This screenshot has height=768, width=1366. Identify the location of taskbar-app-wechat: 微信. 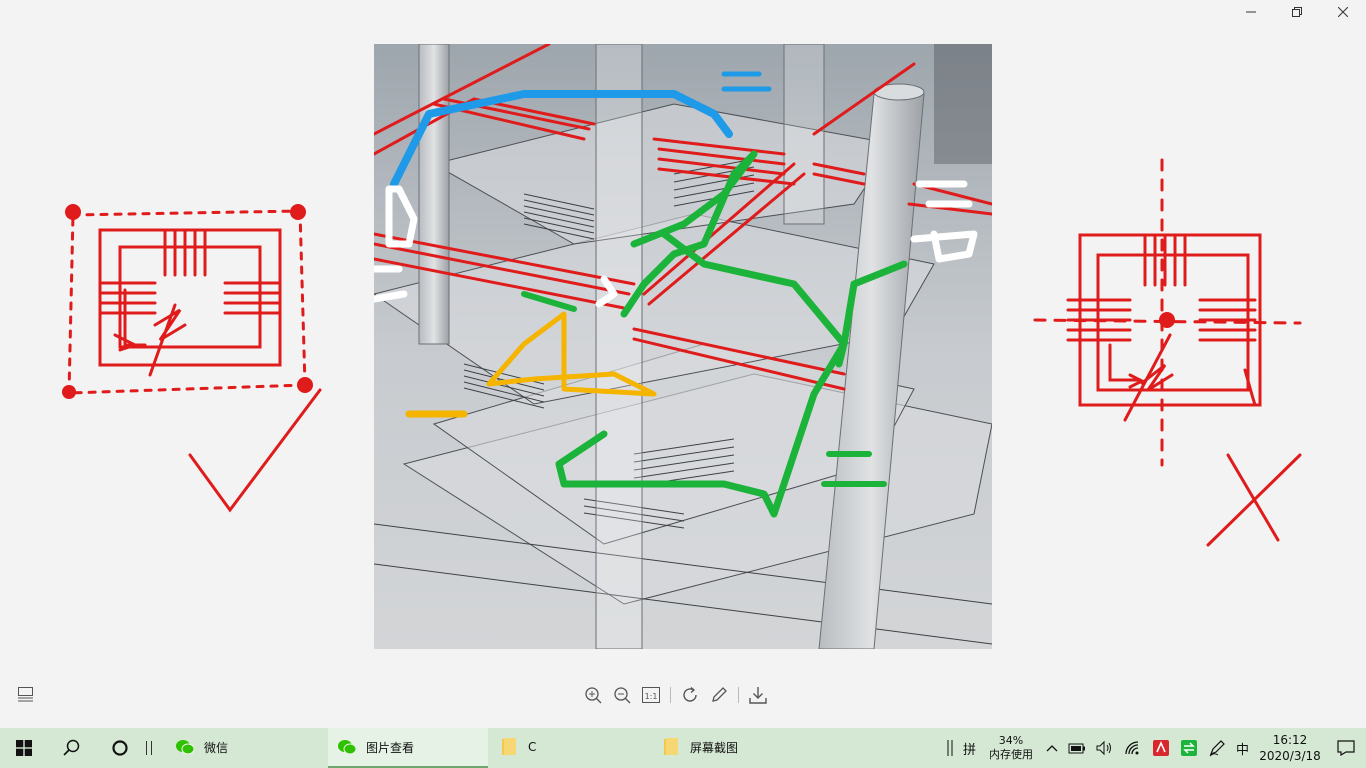
(246, 748).